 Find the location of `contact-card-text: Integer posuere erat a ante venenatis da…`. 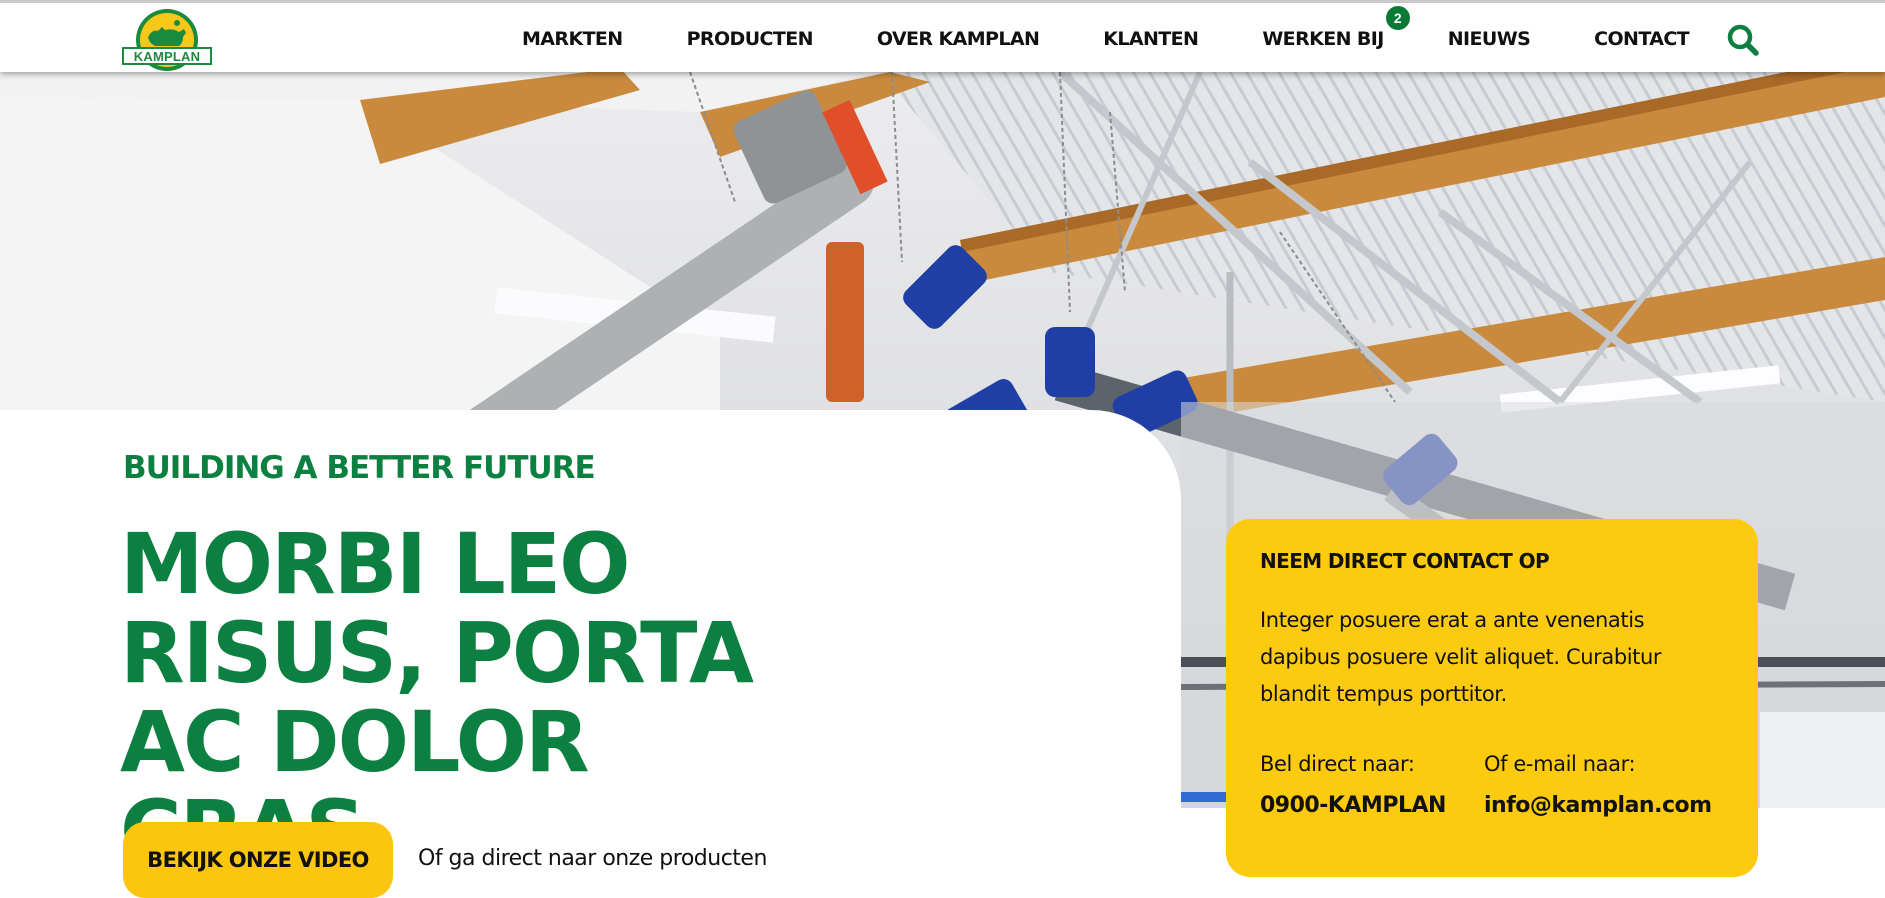

contact-card-text: Integer posuere erat a ante venenatis da… is located at coordinates (1461, 657).